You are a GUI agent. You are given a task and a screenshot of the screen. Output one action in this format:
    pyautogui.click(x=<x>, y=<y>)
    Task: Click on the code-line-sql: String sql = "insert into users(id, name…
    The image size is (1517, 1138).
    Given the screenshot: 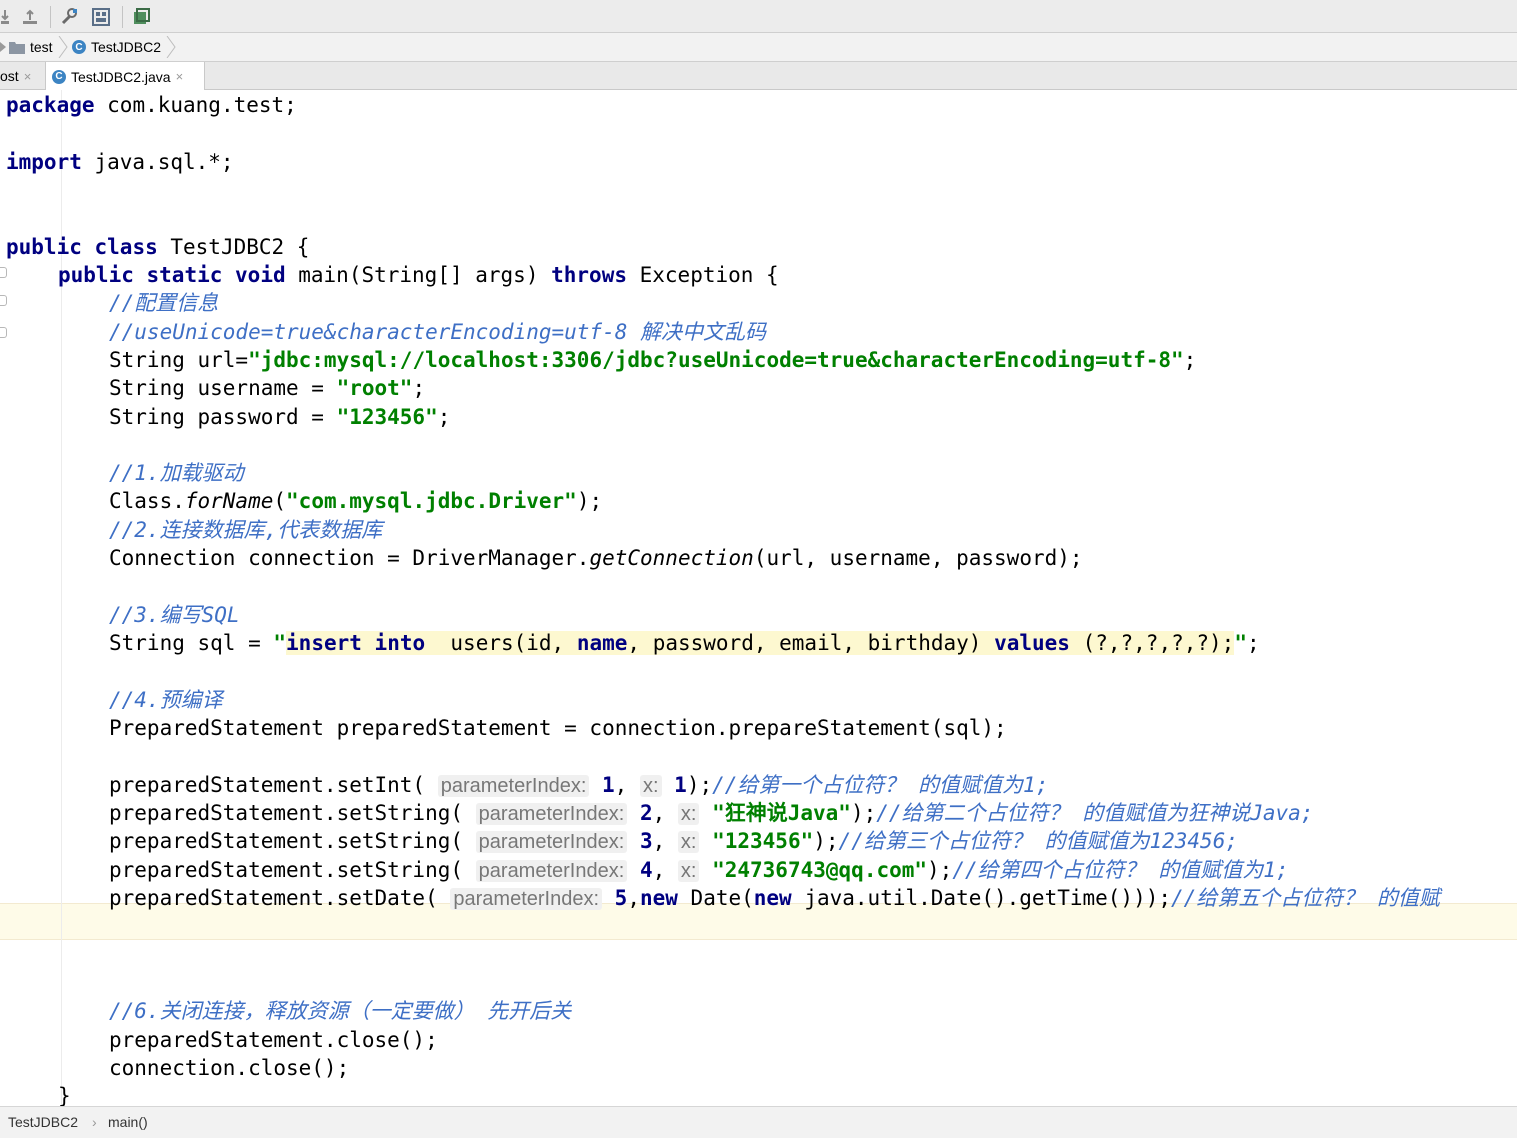 What is the action you would take?
    pyautogui.click(x=684, y=643)
    